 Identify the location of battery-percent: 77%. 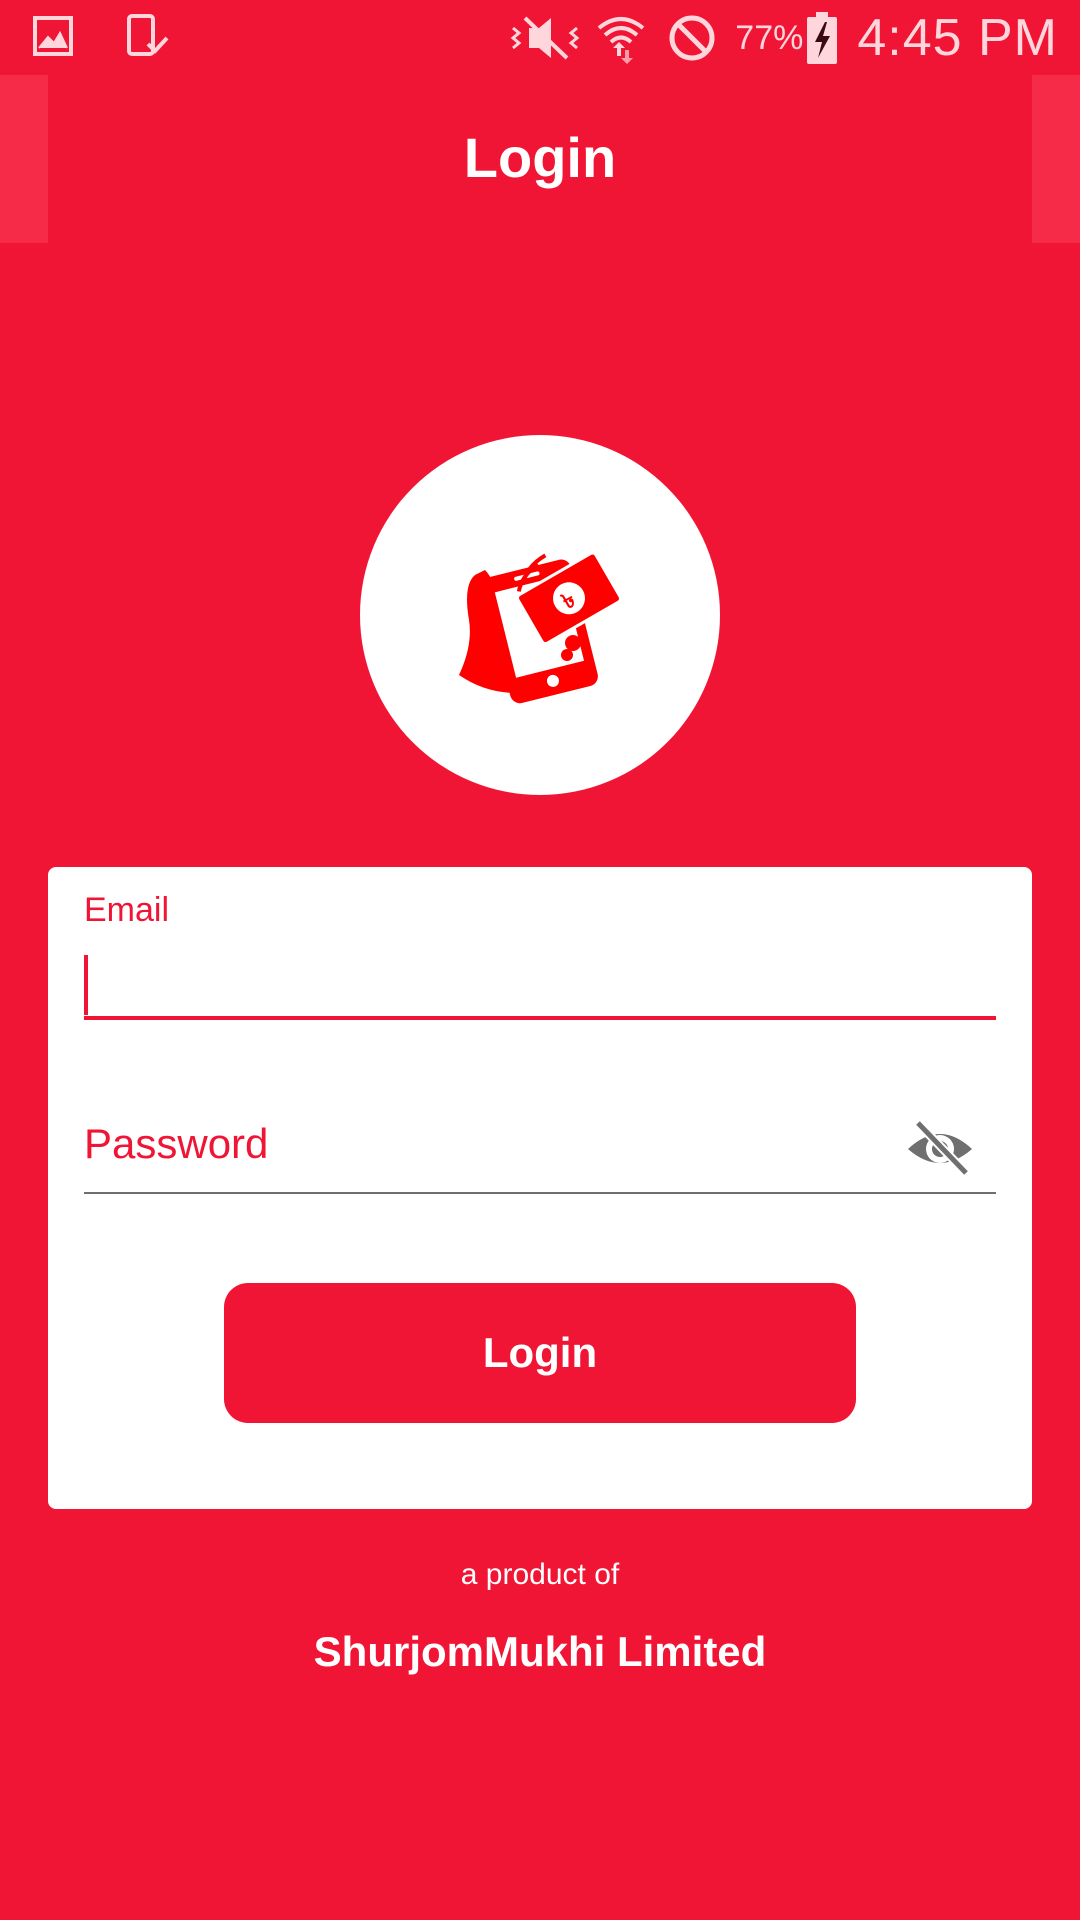
(769, 37).